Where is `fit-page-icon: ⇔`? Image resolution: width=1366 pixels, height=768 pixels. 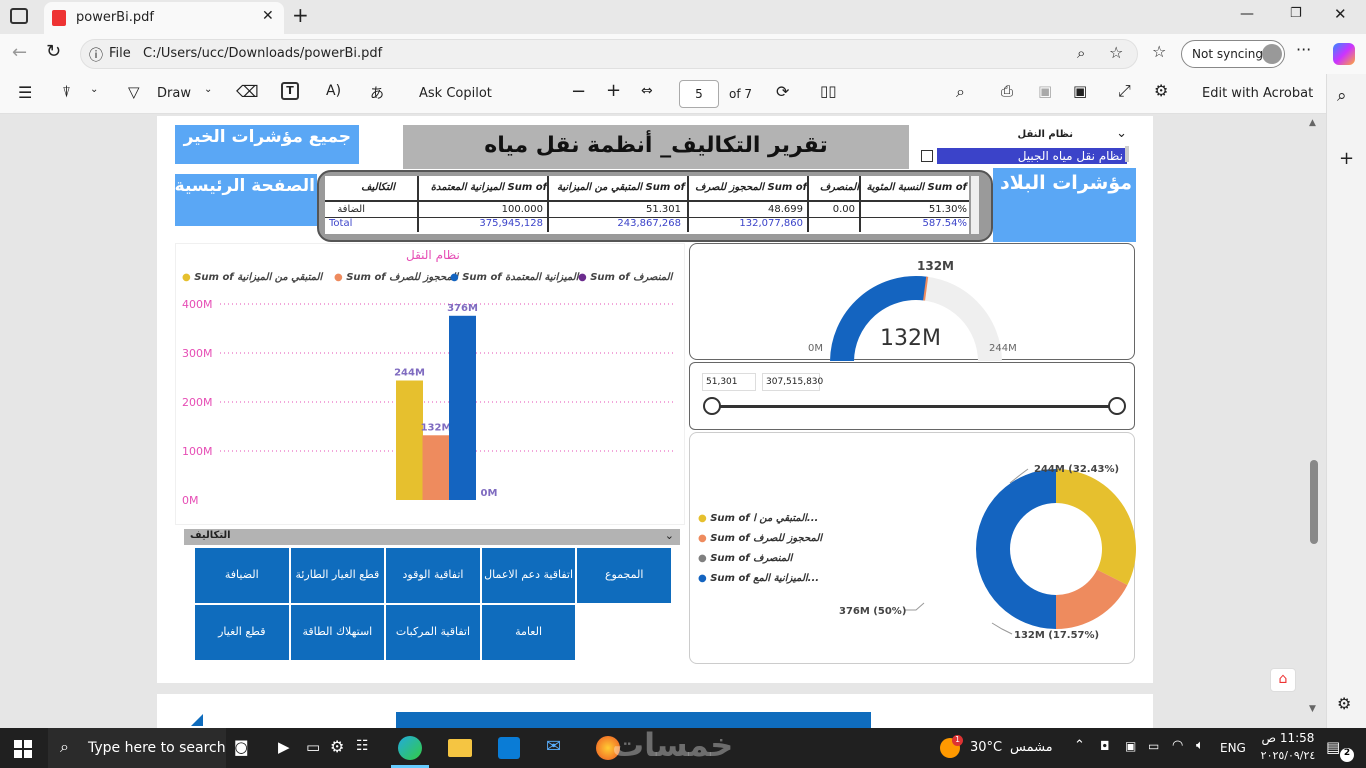 fit-page-icon: ⇔ is located at coordinates (647, 91).